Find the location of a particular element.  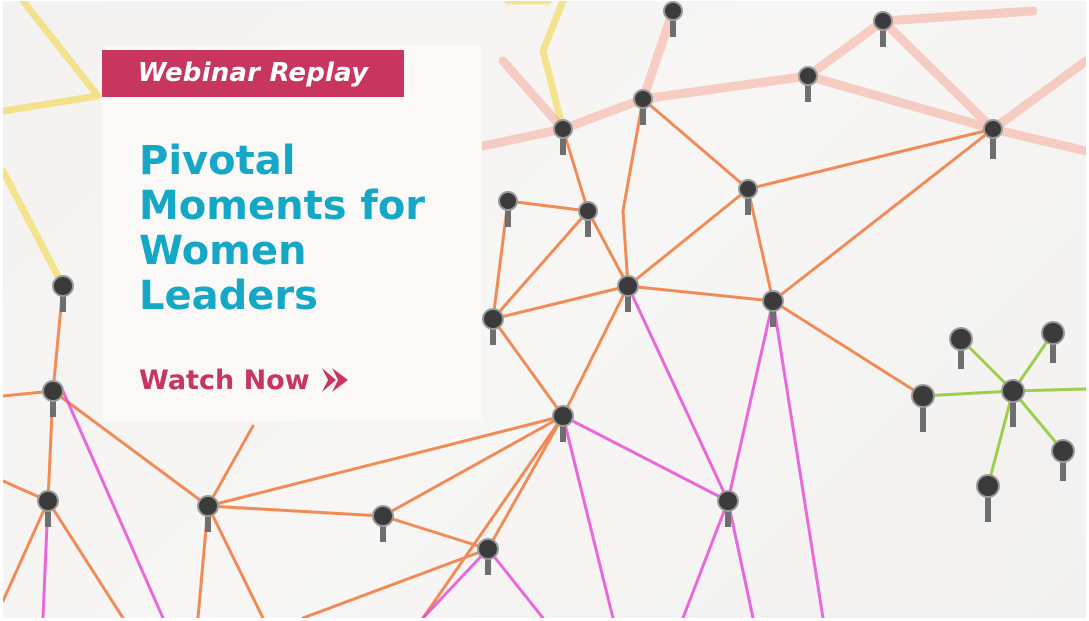

title-line: Women is located at coordinates (223, 251).